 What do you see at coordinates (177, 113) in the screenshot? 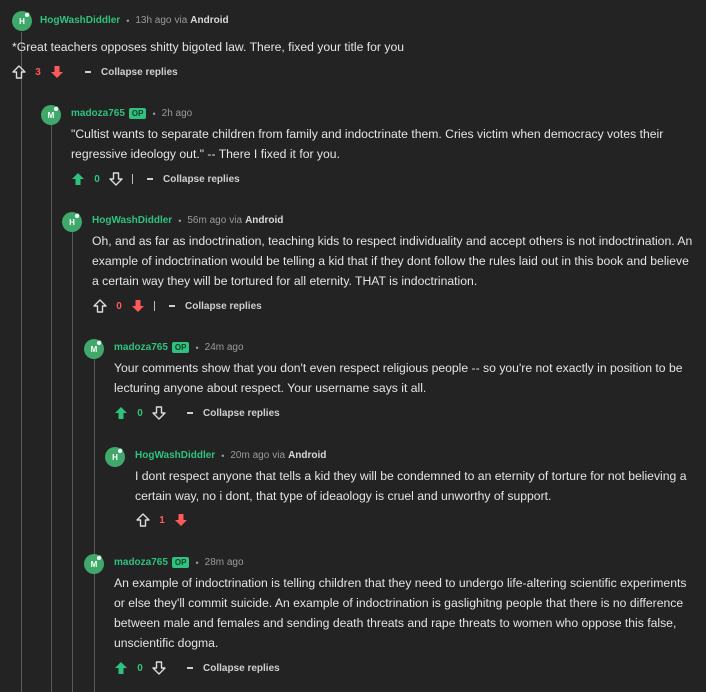
I see `timestamp: 2h ago` at bounding box center [177, 113].